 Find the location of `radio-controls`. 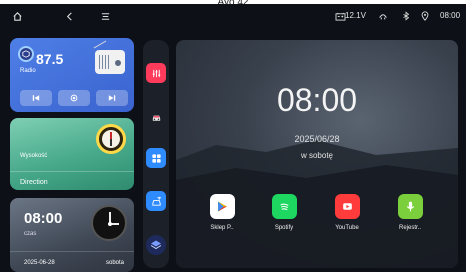

radio-controls is located at coordinates (74, 98).